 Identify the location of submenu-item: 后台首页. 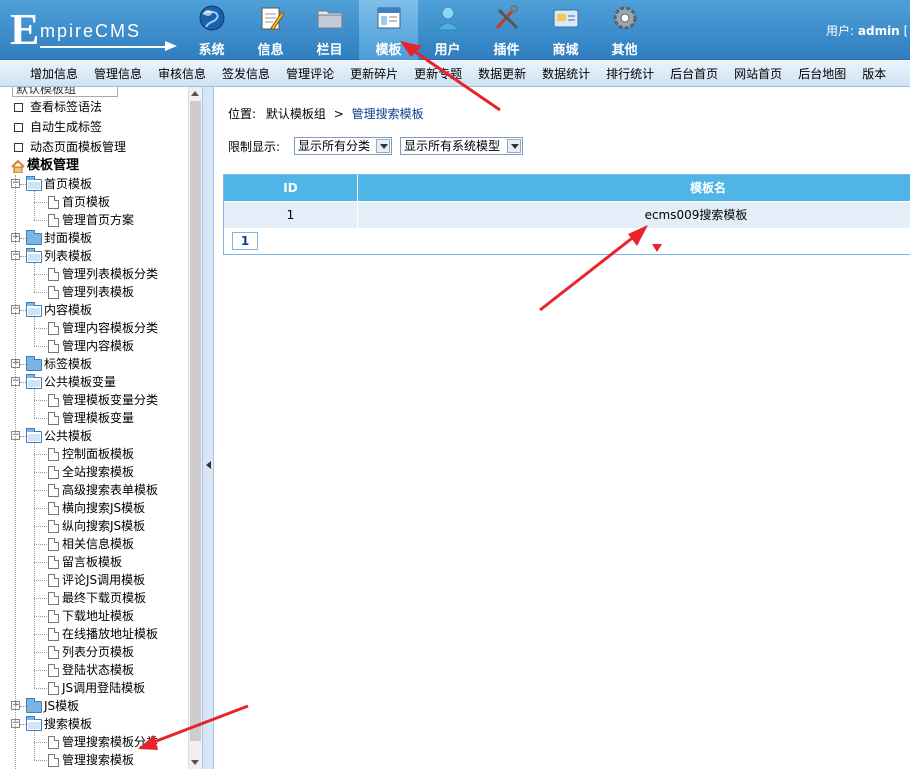
(694, 73).